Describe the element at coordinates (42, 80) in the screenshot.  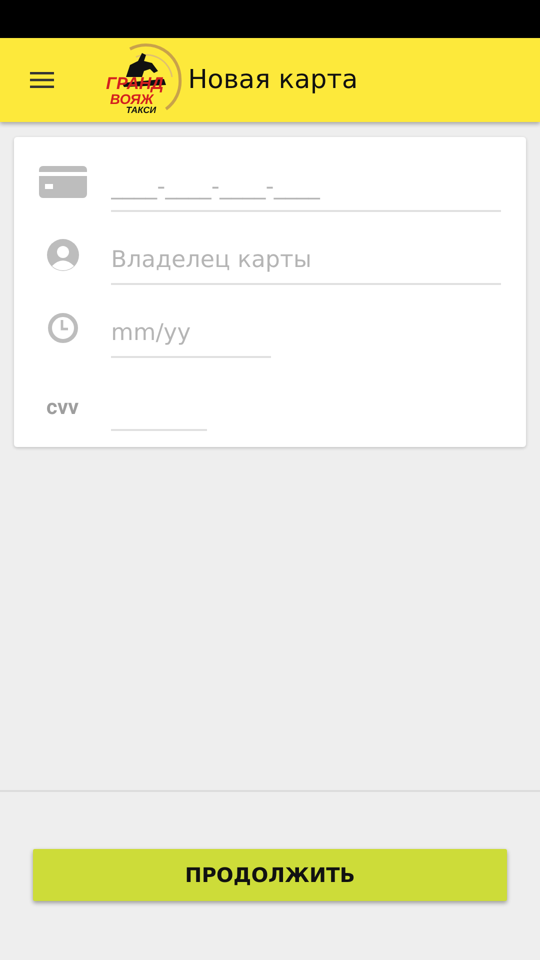
I see `menu-icon` at that location.